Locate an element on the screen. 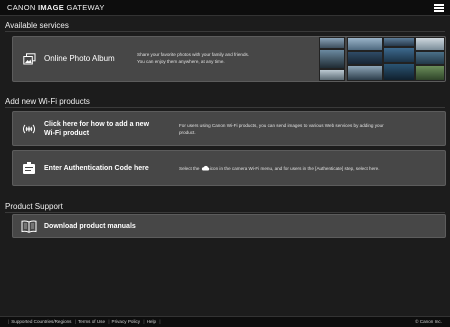  add-wifi-desc-line2: product. is located at coordinates (187, 132).